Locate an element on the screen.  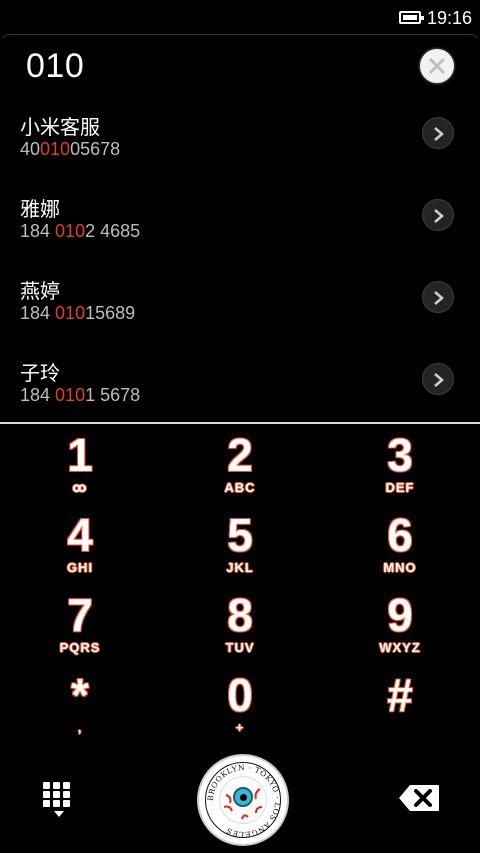
voicemail-icon: ꝏ is located at coordinates (80, 487).